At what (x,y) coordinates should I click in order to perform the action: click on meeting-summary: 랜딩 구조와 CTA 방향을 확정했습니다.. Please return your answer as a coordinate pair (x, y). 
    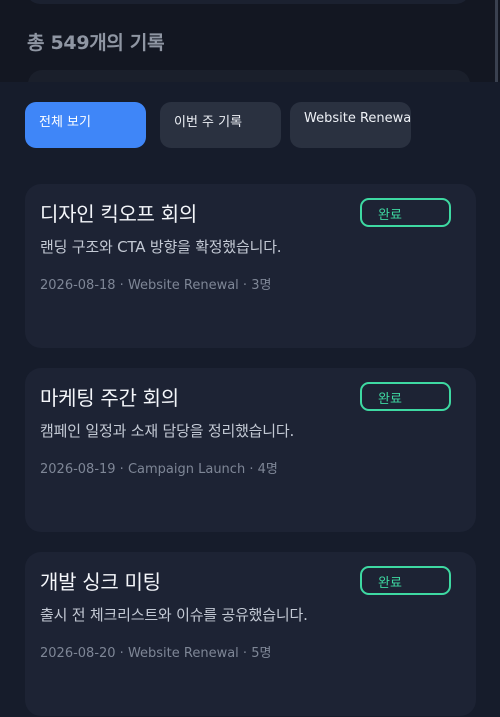
    Looking at the image, I should click on (161, 247).